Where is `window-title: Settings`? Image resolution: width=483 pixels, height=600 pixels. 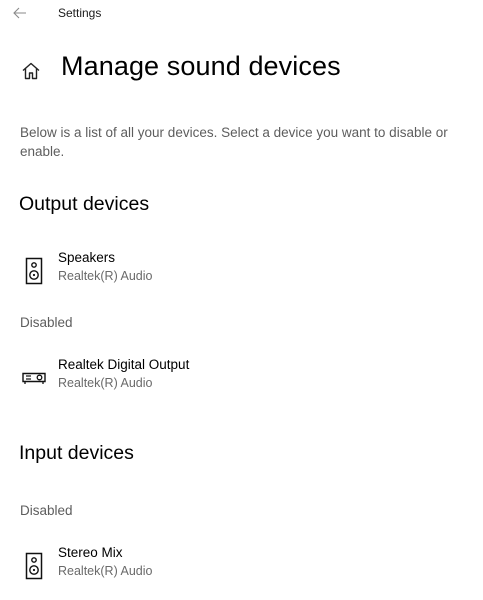 window-title: Settings is located at coordinates (80, 13).